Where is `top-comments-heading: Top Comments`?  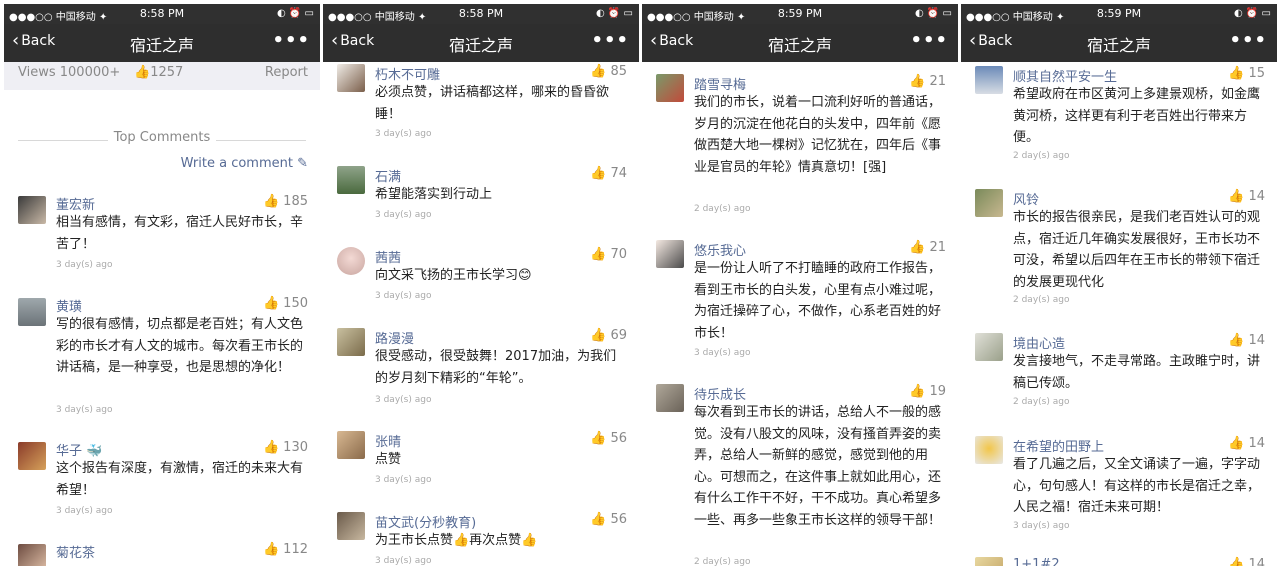
top-comments-heading: Top Comments is located at coordinates (162, 137).